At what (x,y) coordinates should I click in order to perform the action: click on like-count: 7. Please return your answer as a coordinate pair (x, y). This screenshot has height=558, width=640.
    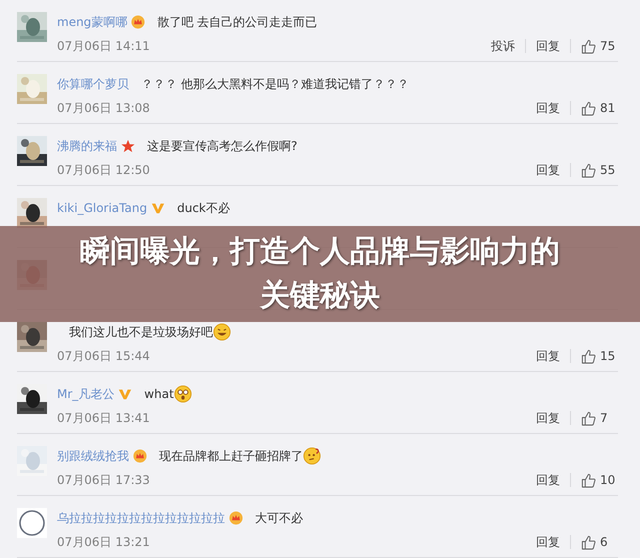
    Looking at the image, I should click on (604, 418).